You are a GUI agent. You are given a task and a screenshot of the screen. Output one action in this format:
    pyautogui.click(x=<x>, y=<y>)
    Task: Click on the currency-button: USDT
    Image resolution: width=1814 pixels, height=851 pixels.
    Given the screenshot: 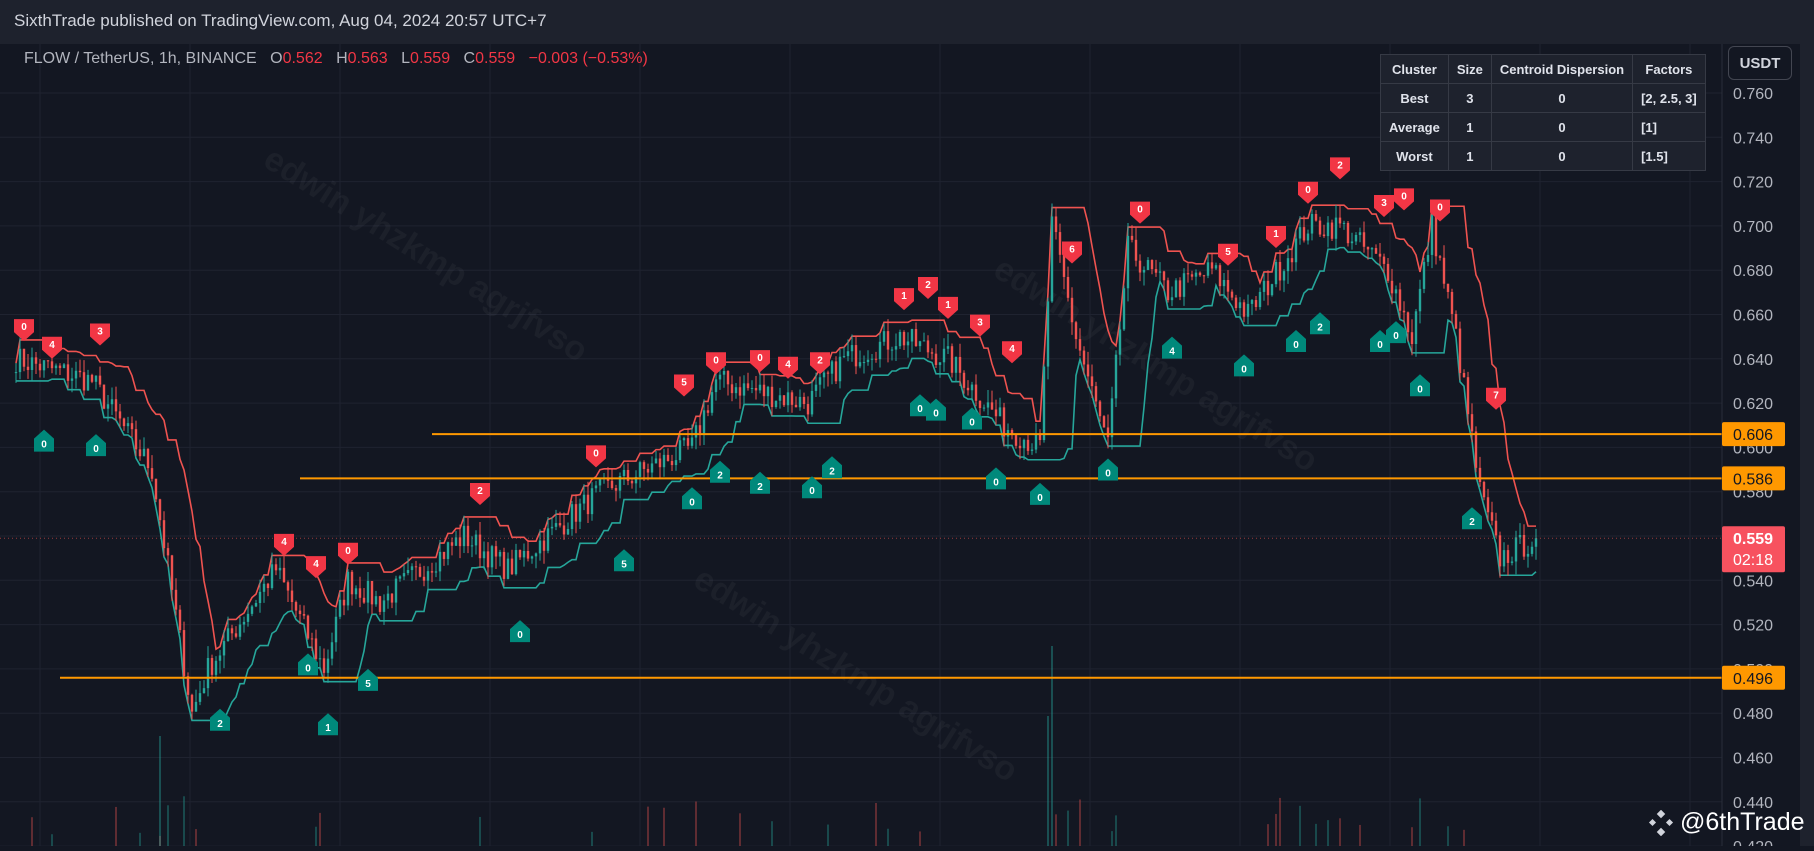 What is the action you would take?
    pyautogui.click(x=1760, y=63)
    